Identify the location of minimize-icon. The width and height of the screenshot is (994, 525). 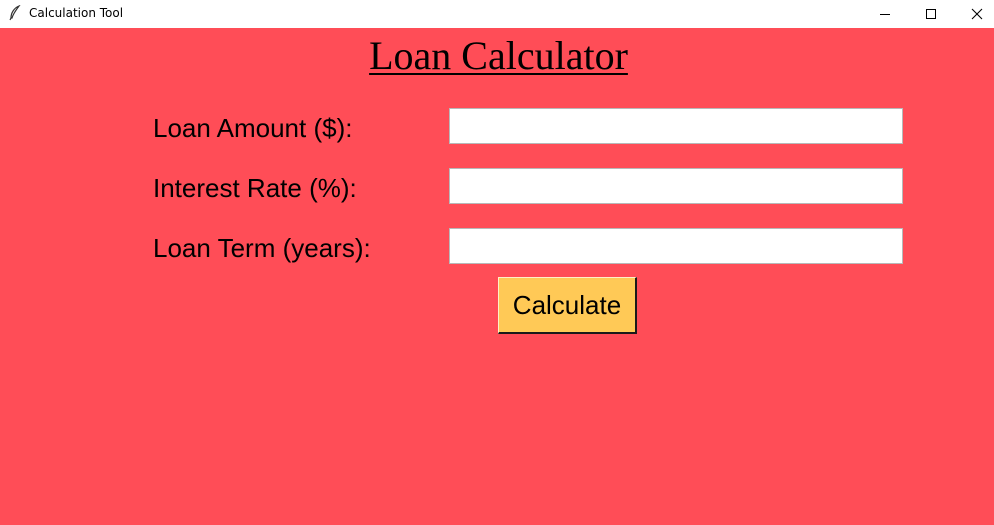
(885, 14).